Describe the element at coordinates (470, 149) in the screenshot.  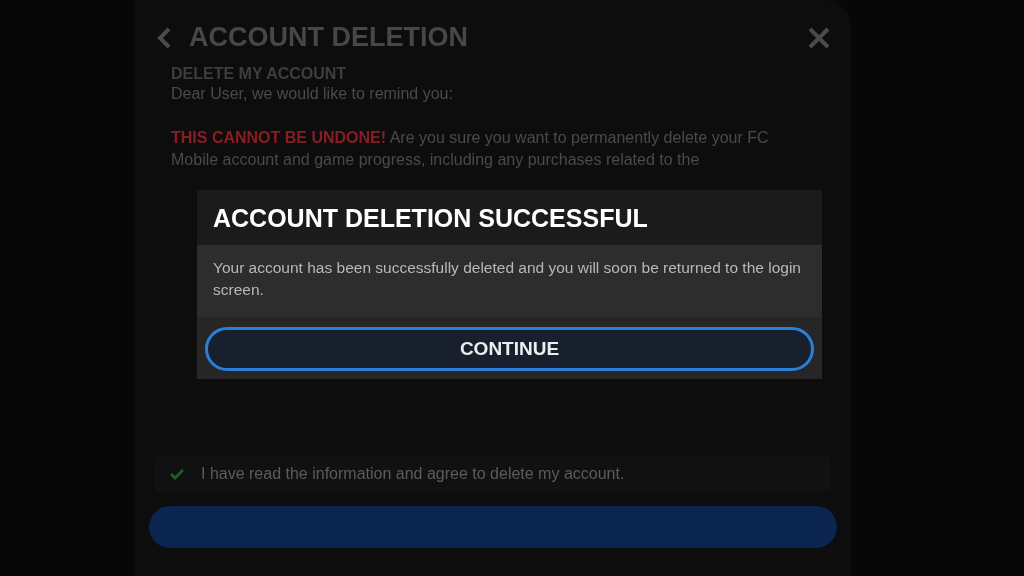
I see `warning-paragraph: THIS CANNOT BE UNDONE! Are you sure you want to permanently delete your FC Mobile account and game progress, including any purchases related to the` at that location.